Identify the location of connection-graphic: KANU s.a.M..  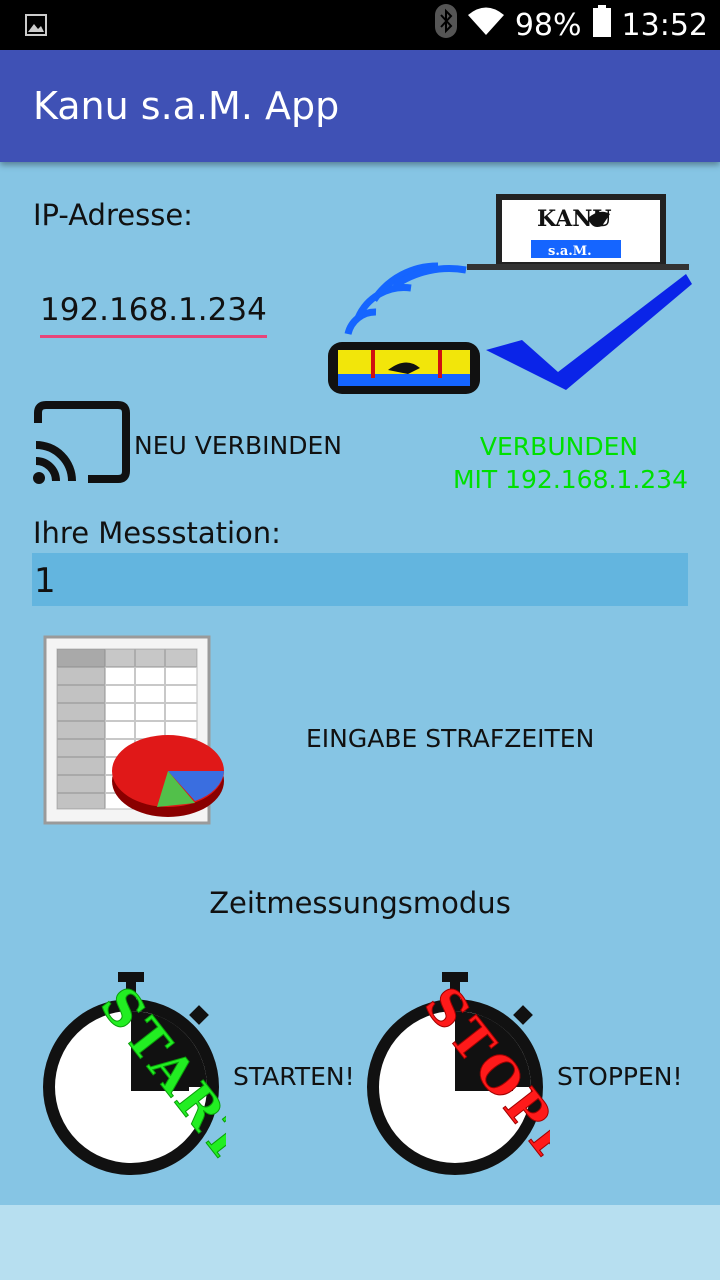
(511, 295).